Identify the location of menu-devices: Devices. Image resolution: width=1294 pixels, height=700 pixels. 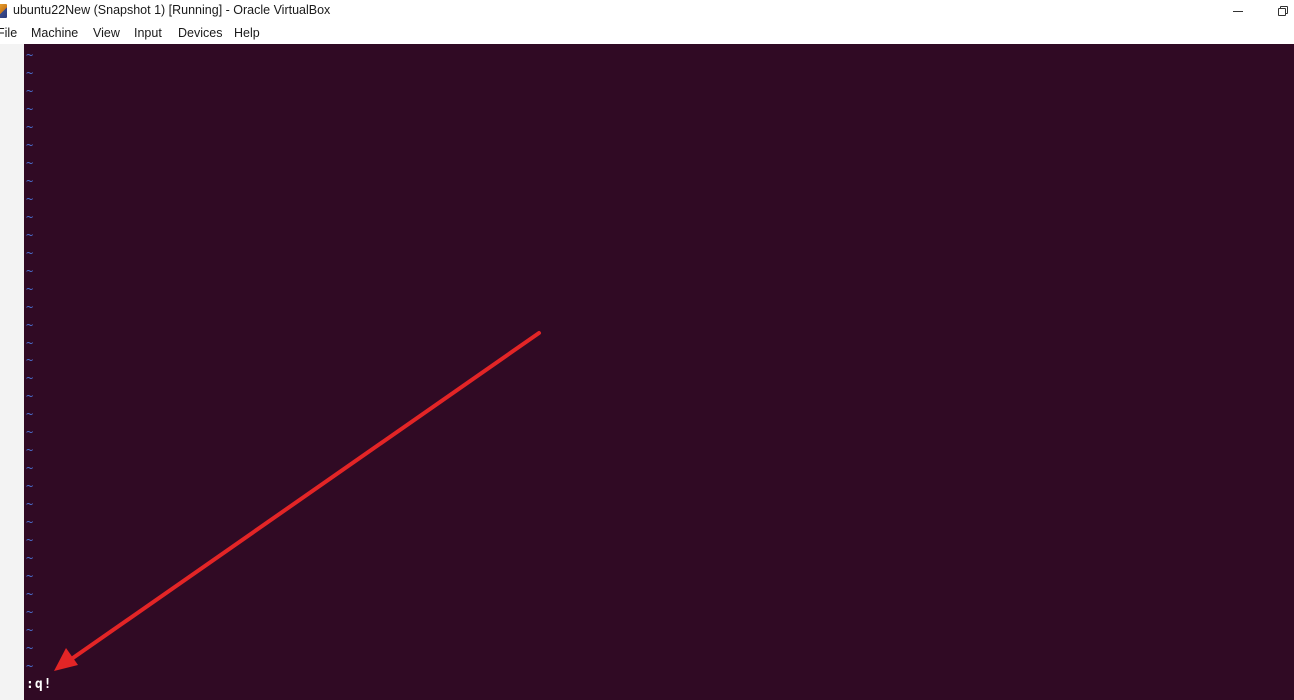
(200, 33).